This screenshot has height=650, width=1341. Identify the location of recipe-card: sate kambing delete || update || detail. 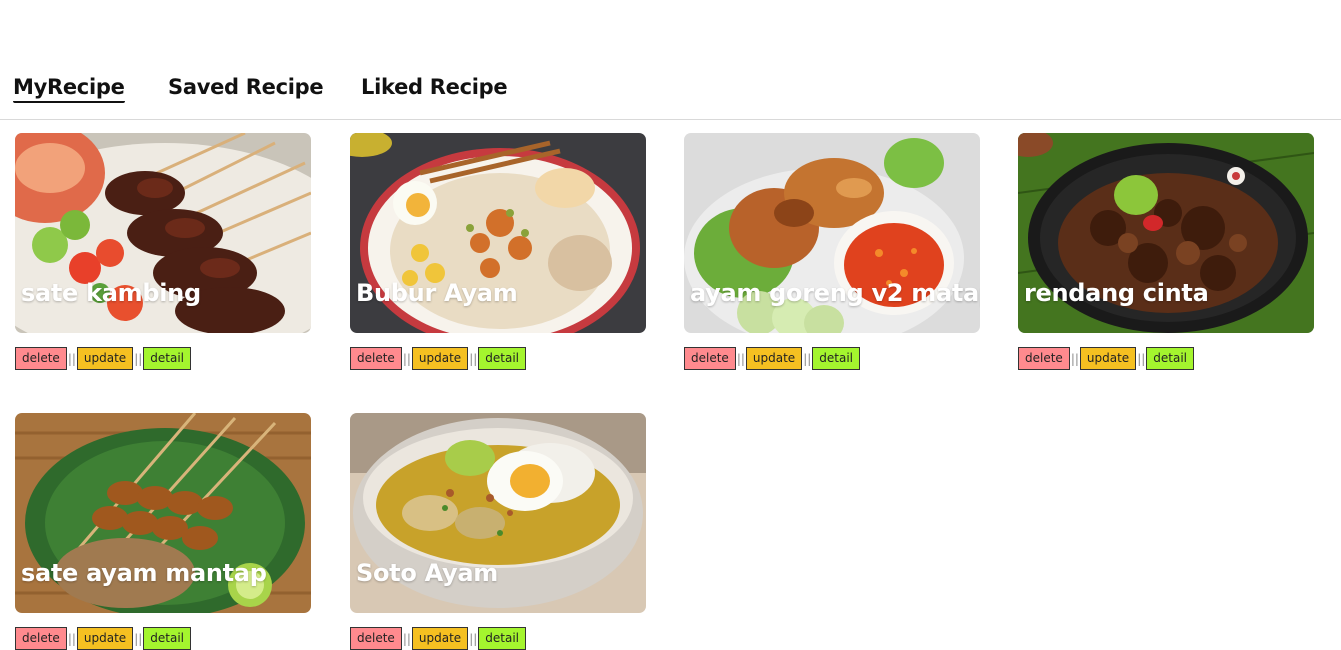
(163, 251).